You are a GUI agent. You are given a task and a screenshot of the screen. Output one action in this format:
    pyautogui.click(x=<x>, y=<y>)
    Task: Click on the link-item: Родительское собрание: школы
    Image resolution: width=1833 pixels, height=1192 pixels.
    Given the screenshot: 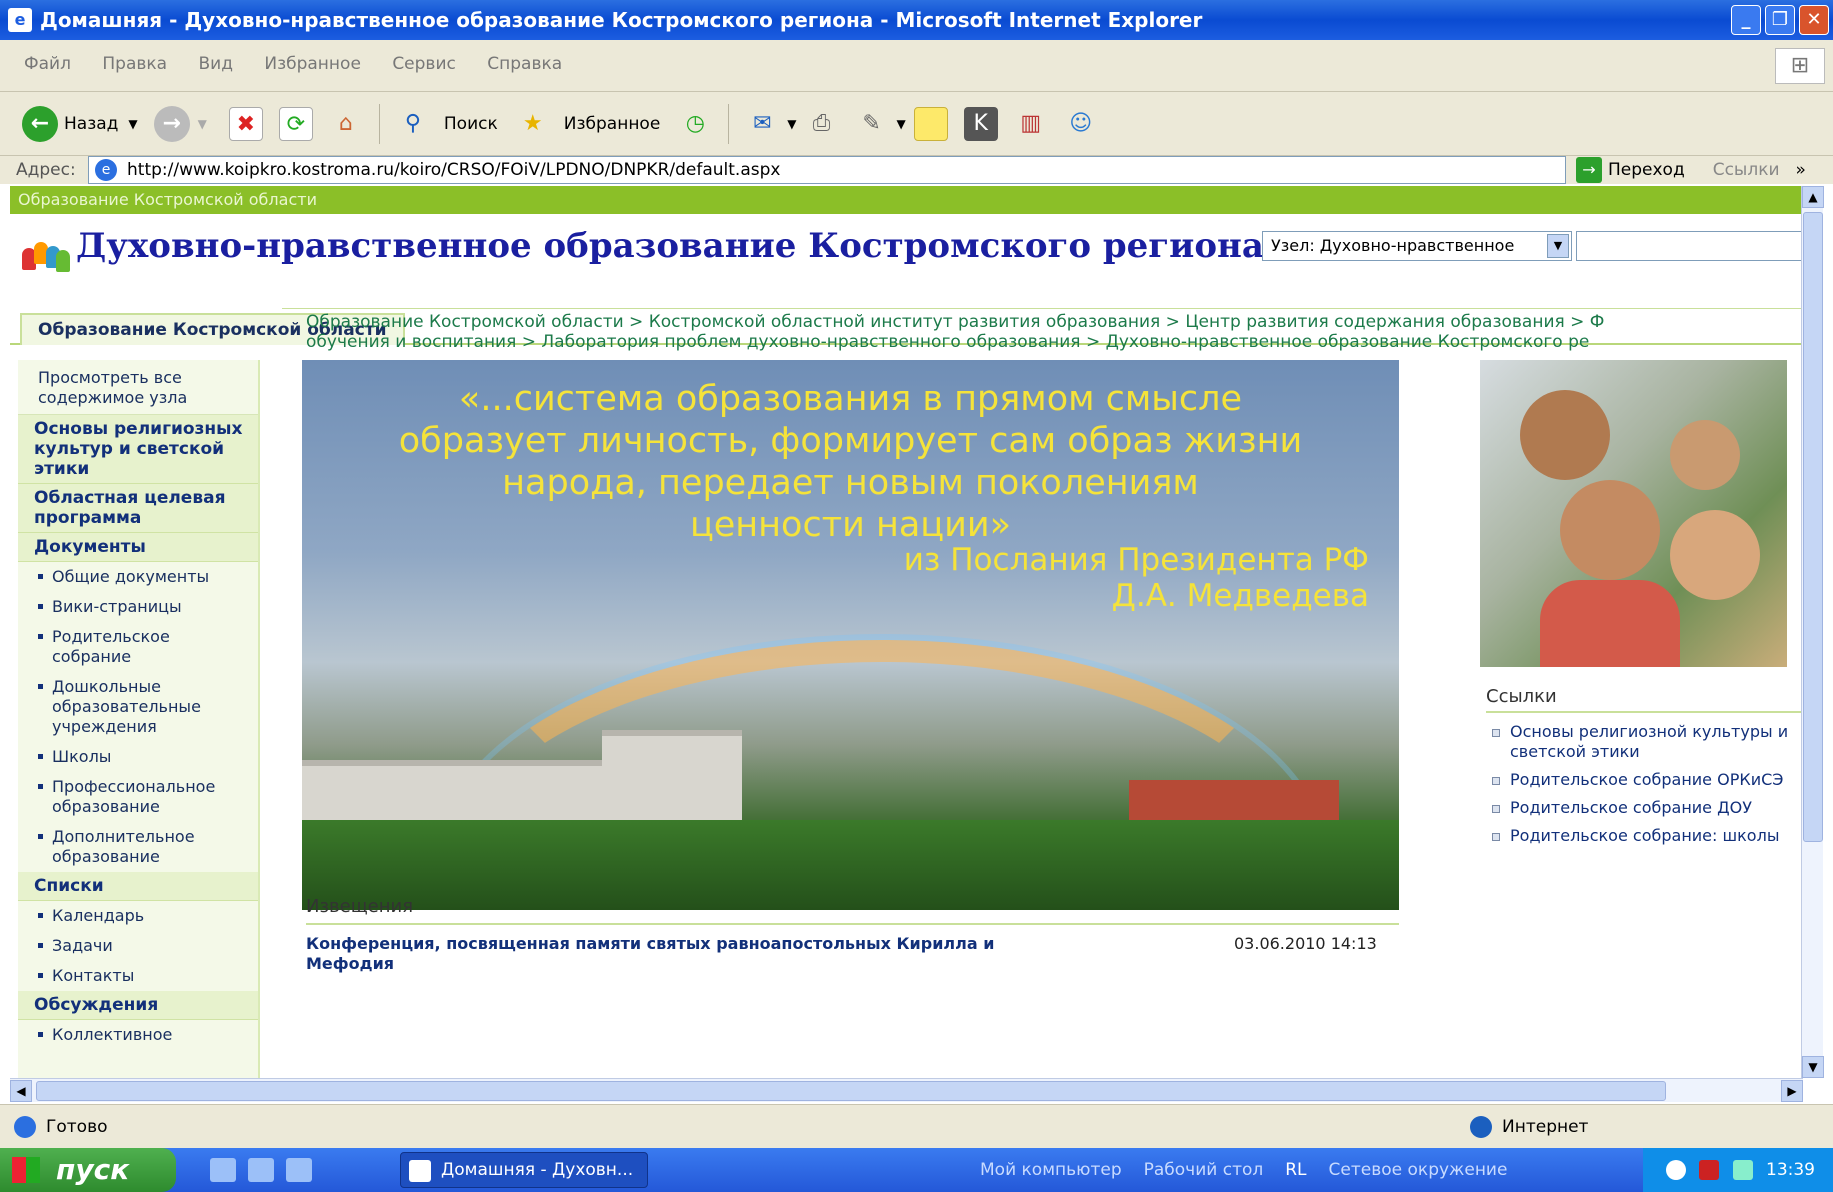 What is the action you would take?
    pyautogui.click(x=1644, y=836)
    